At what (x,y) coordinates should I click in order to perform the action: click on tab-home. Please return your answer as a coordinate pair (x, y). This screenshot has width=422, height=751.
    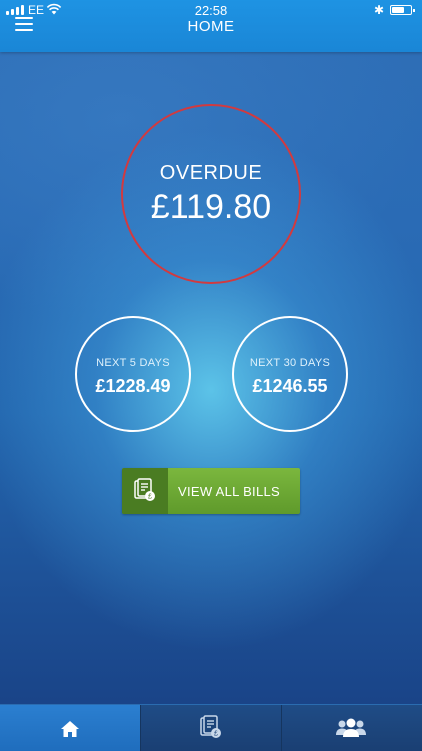
    Looking at the image, I should click on (70, 728).